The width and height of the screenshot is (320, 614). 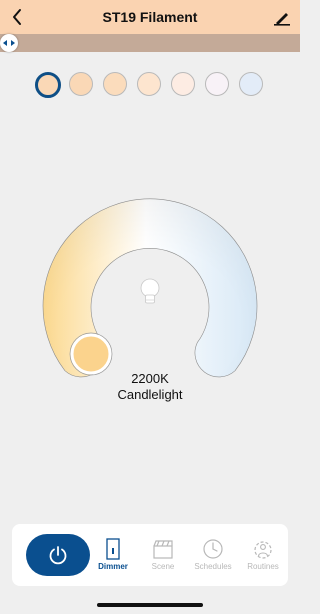 I want to click on temperature-readout: 2200K Candlelight, so click(x=150, y=387).